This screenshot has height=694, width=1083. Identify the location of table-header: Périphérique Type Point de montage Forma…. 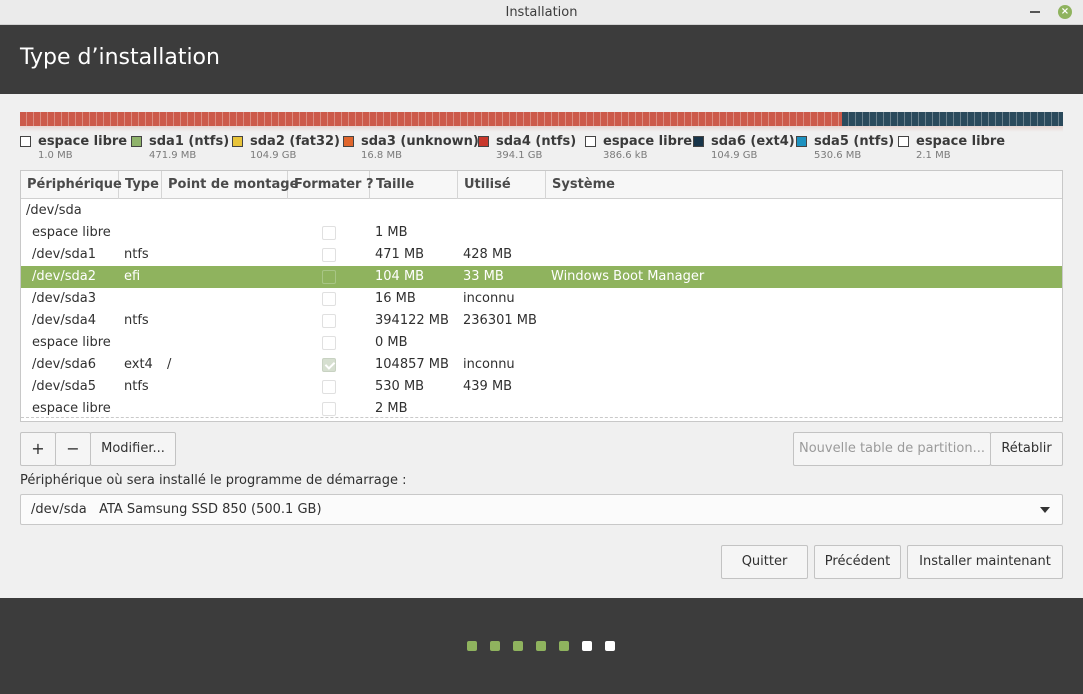
(541, 185).